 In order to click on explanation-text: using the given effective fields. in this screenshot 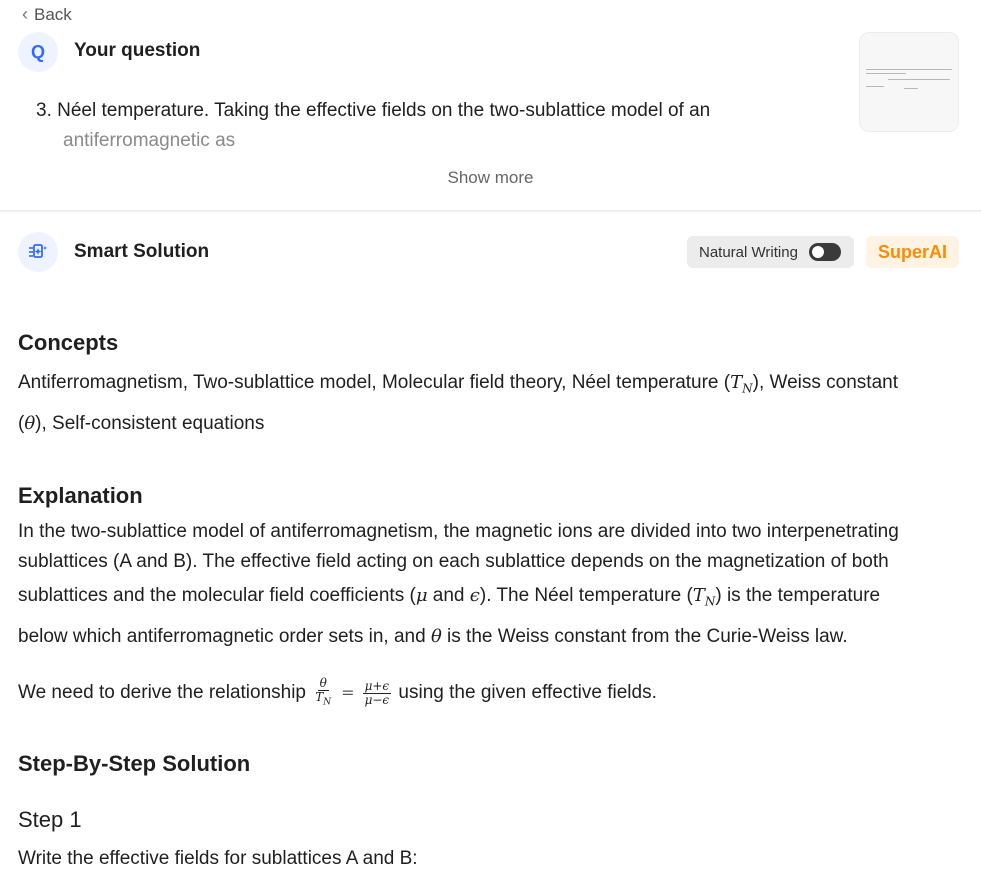, I will do `click(525, 693)`.